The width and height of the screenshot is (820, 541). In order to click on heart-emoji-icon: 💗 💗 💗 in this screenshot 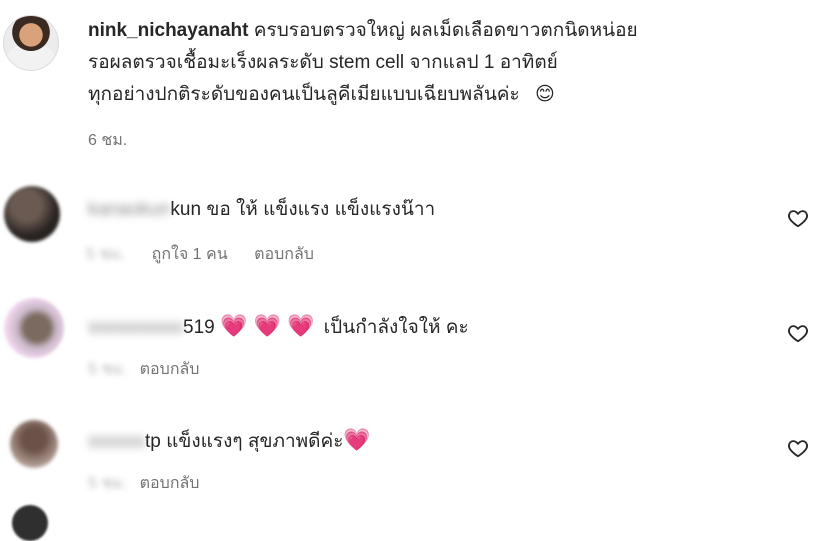, I will do `click(267, 325)`.